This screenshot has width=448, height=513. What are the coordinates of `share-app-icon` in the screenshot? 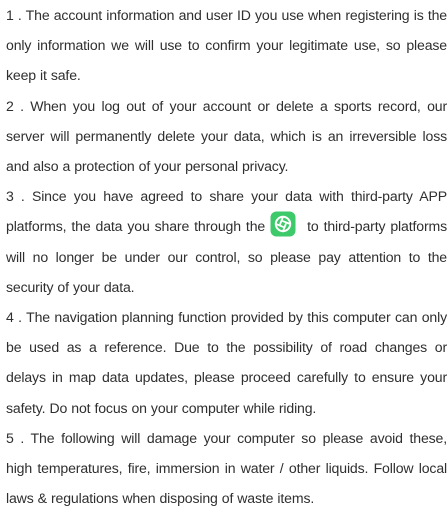 It's located at (283, 224).